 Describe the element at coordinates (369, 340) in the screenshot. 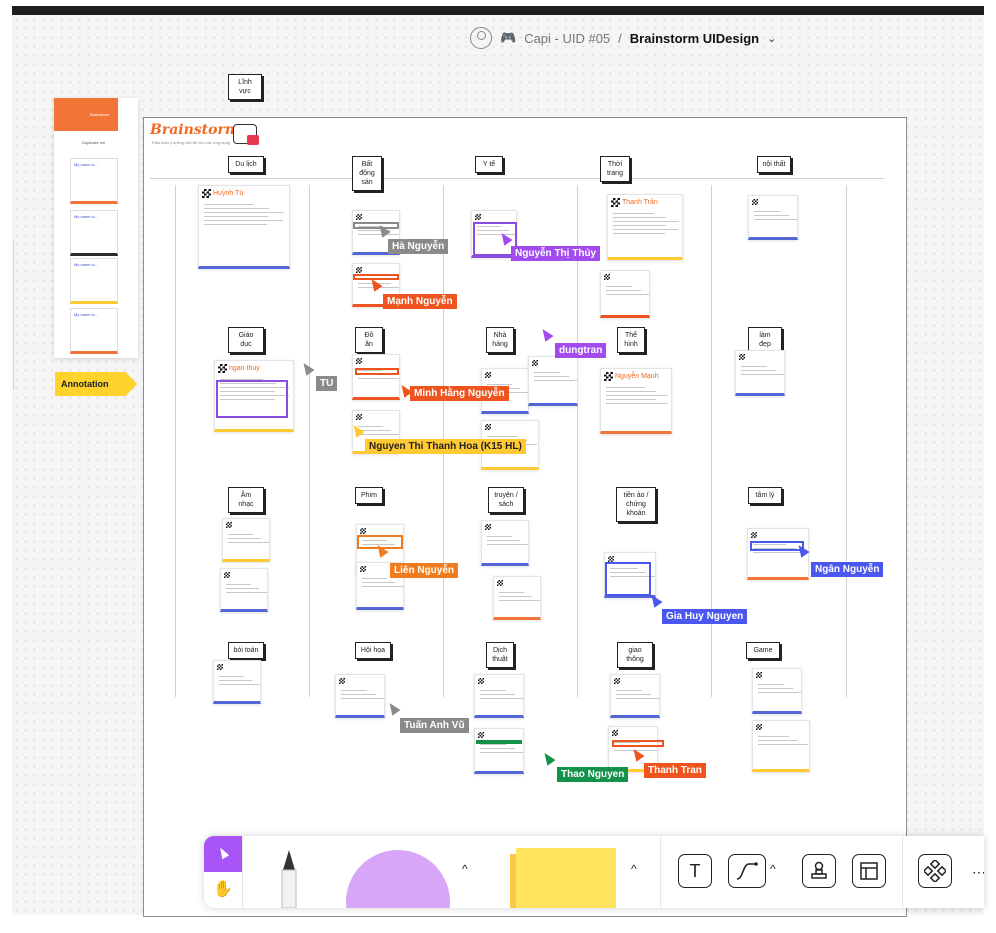

I see `topic-label: Đồ ăn` at that location.